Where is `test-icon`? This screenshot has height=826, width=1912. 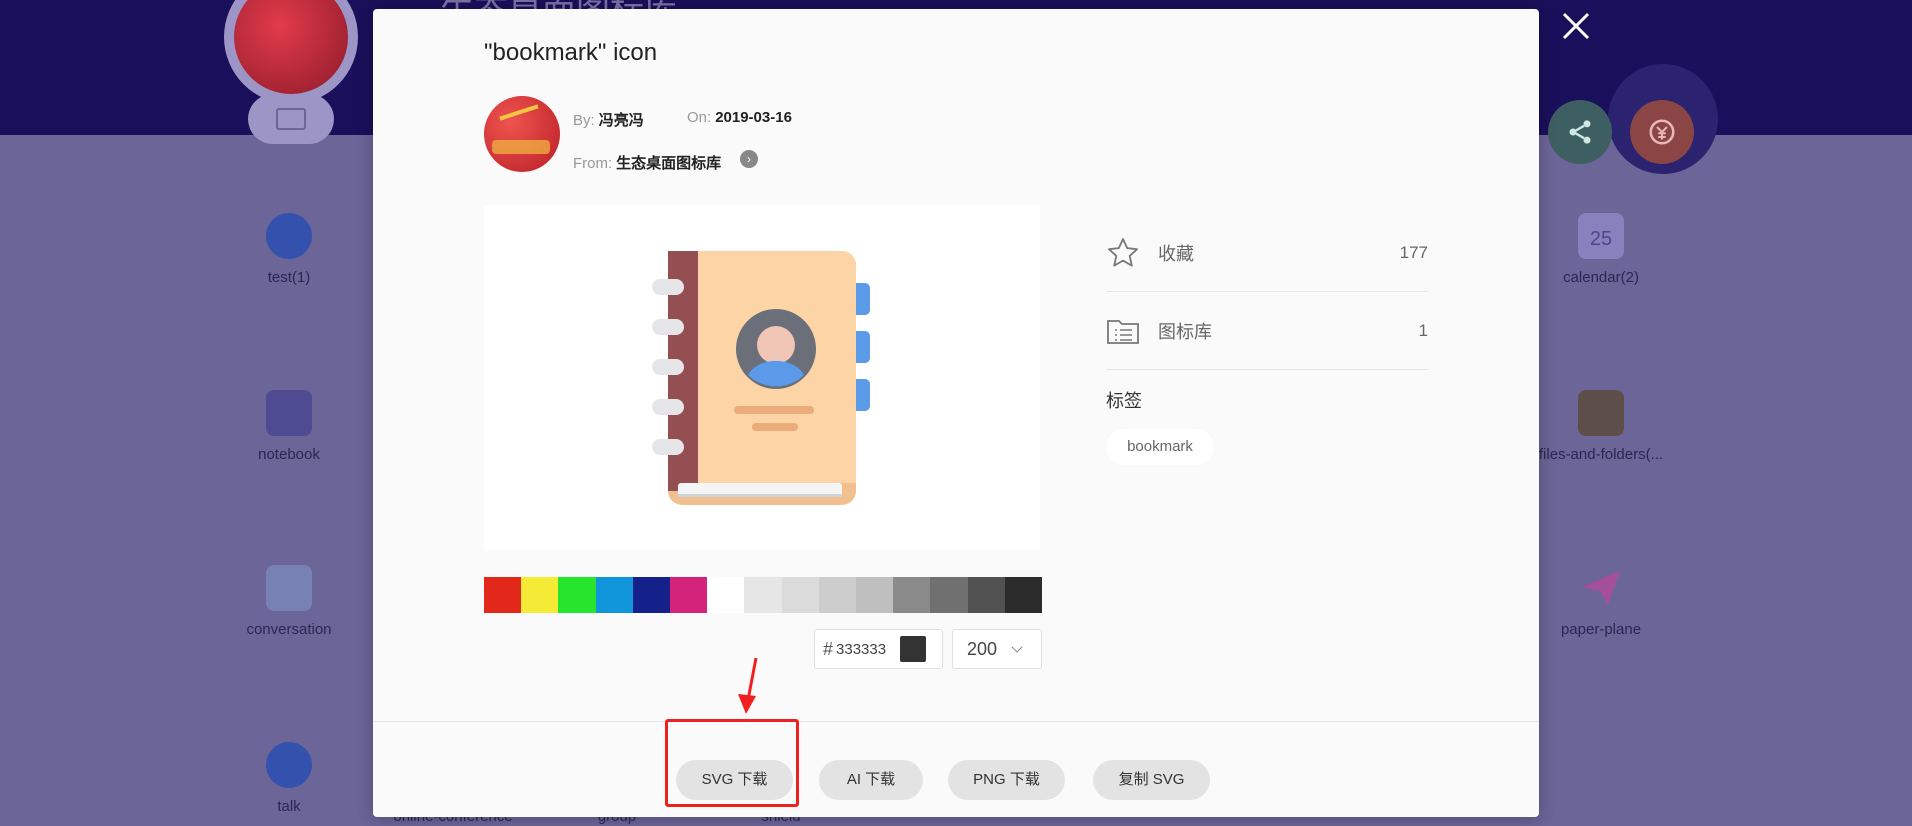
test-icon is located at coordinates (289, 236).